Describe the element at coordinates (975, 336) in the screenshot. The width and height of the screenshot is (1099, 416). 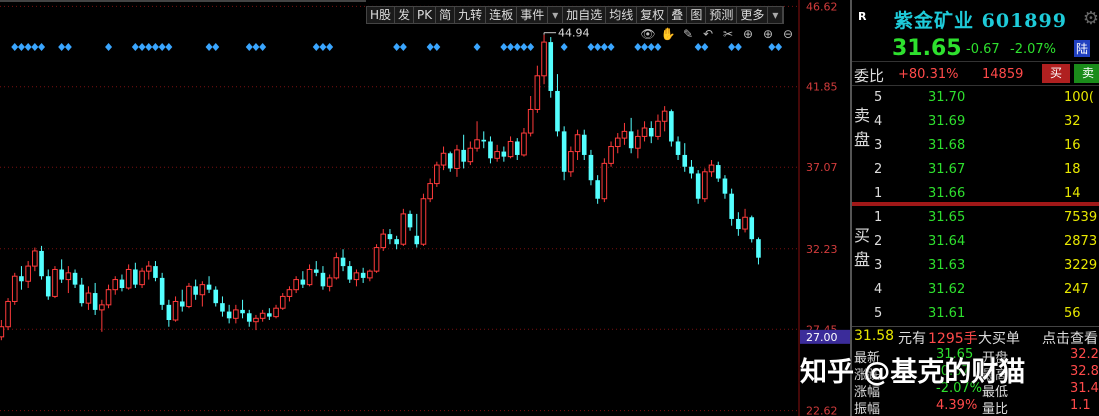
I see `big-trade-row: 31.58 元有 1295手 大买单 点击查看` at that location.